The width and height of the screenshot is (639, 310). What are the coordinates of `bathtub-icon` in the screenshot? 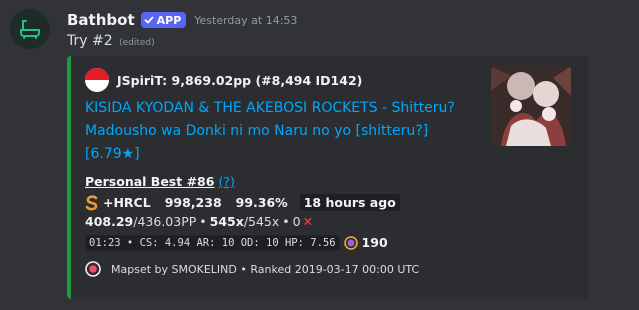 It's located at (30, 29).